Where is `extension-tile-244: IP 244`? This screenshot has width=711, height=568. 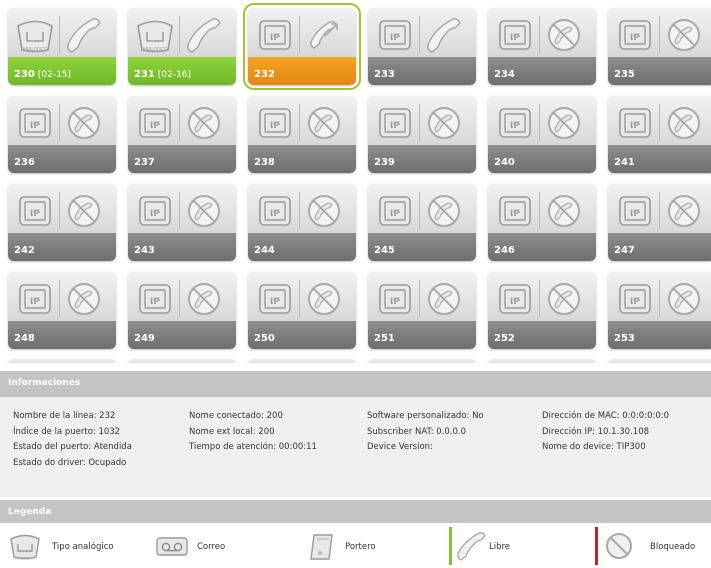 extension-tile-244: IP 244 is located at coordinates (302, 222).